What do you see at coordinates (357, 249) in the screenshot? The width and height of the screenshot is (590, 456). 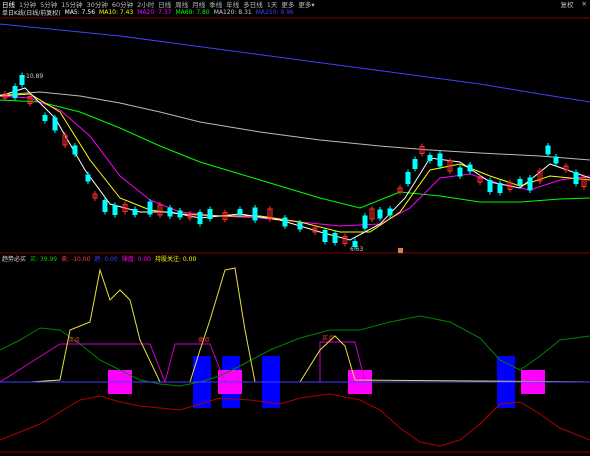 I see `low-price-label: 6.63` at bounding box center [357, 249].